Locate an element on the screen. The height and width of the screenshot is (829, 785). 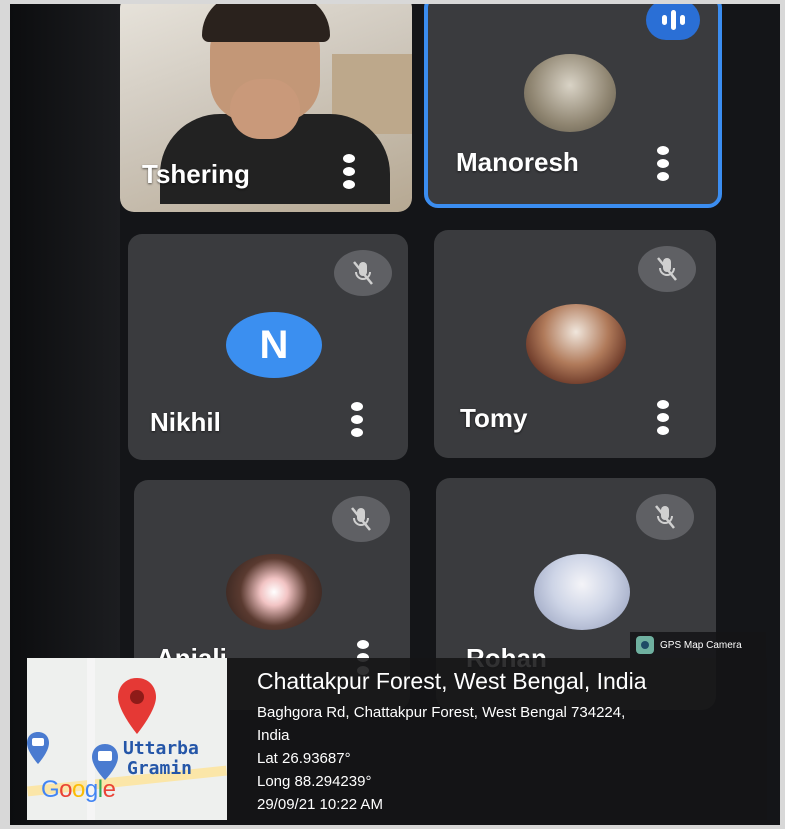
camera-app-icon is located at coordinates (645, 645).